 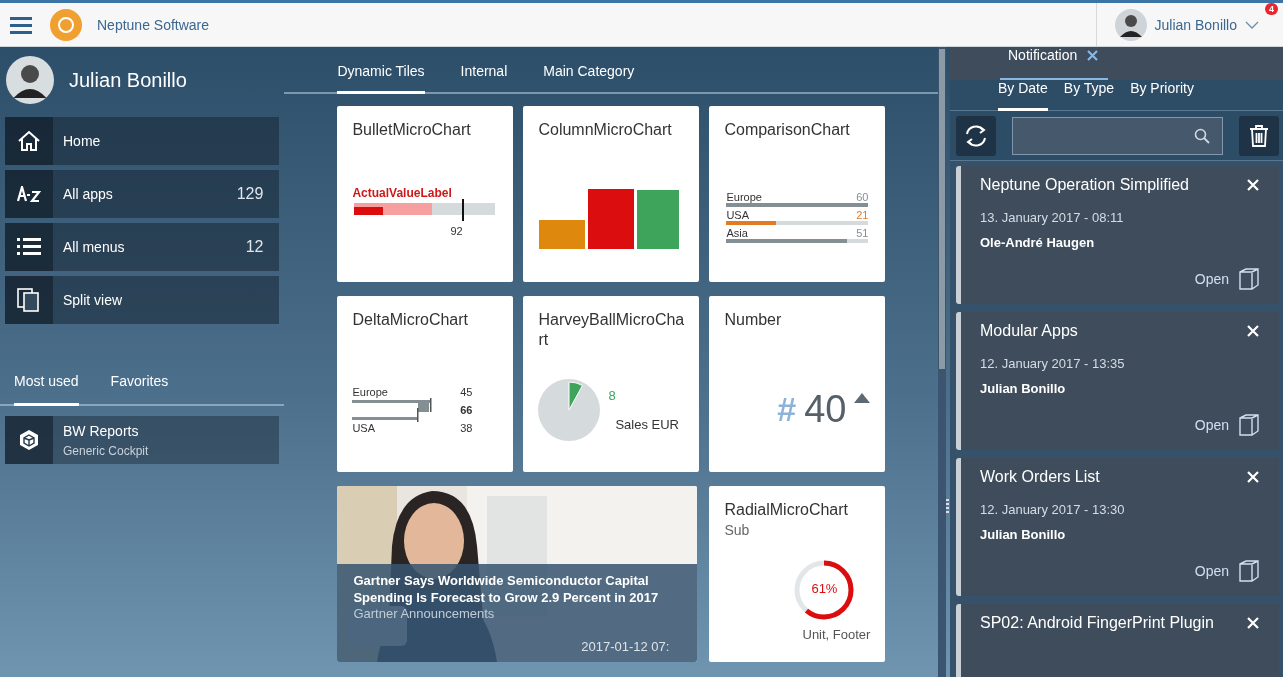 I want to click on splitter-handle, so click(x=947, y=506).